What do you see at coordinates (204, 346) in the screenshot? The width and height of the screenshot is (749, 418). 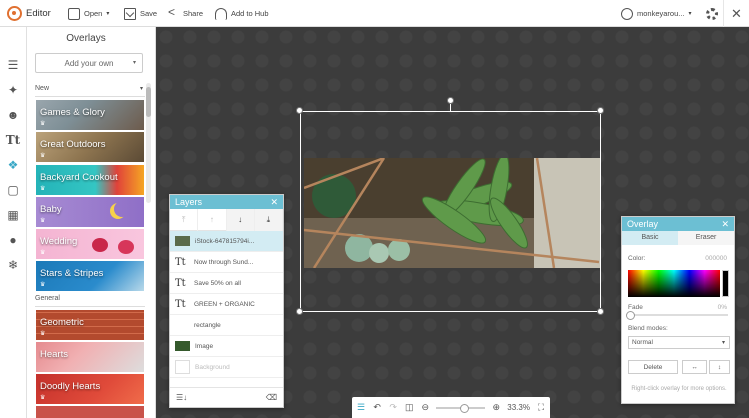 I see `layer-label: Image` at bounding box center [204, 346].